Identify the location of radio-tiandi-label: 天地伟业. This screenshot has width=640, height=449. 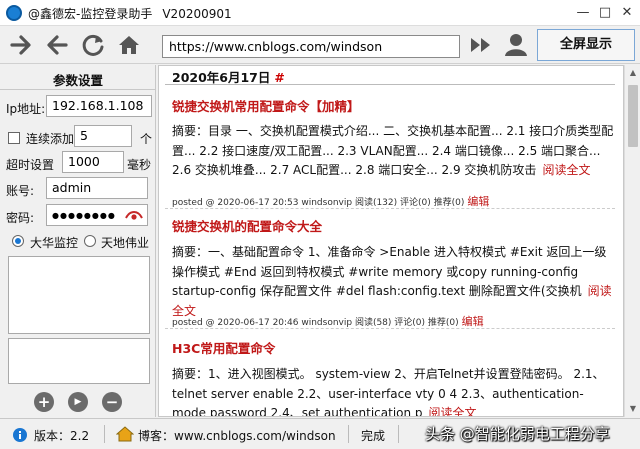
(125, 243).